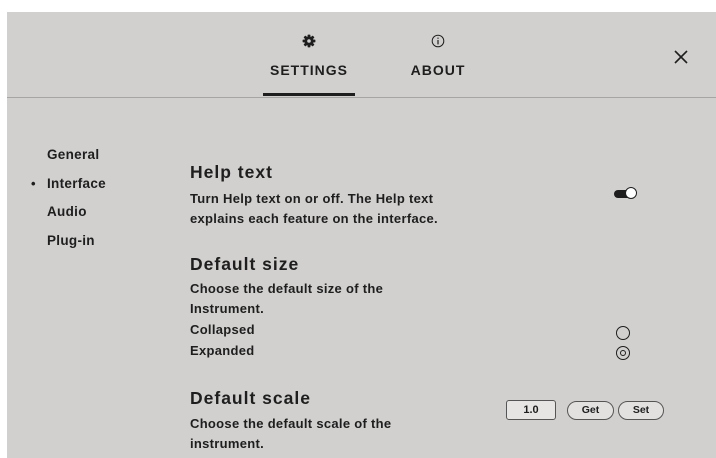  I want to click on default-size-desc-line-2: Instrument., so click(227, 308).